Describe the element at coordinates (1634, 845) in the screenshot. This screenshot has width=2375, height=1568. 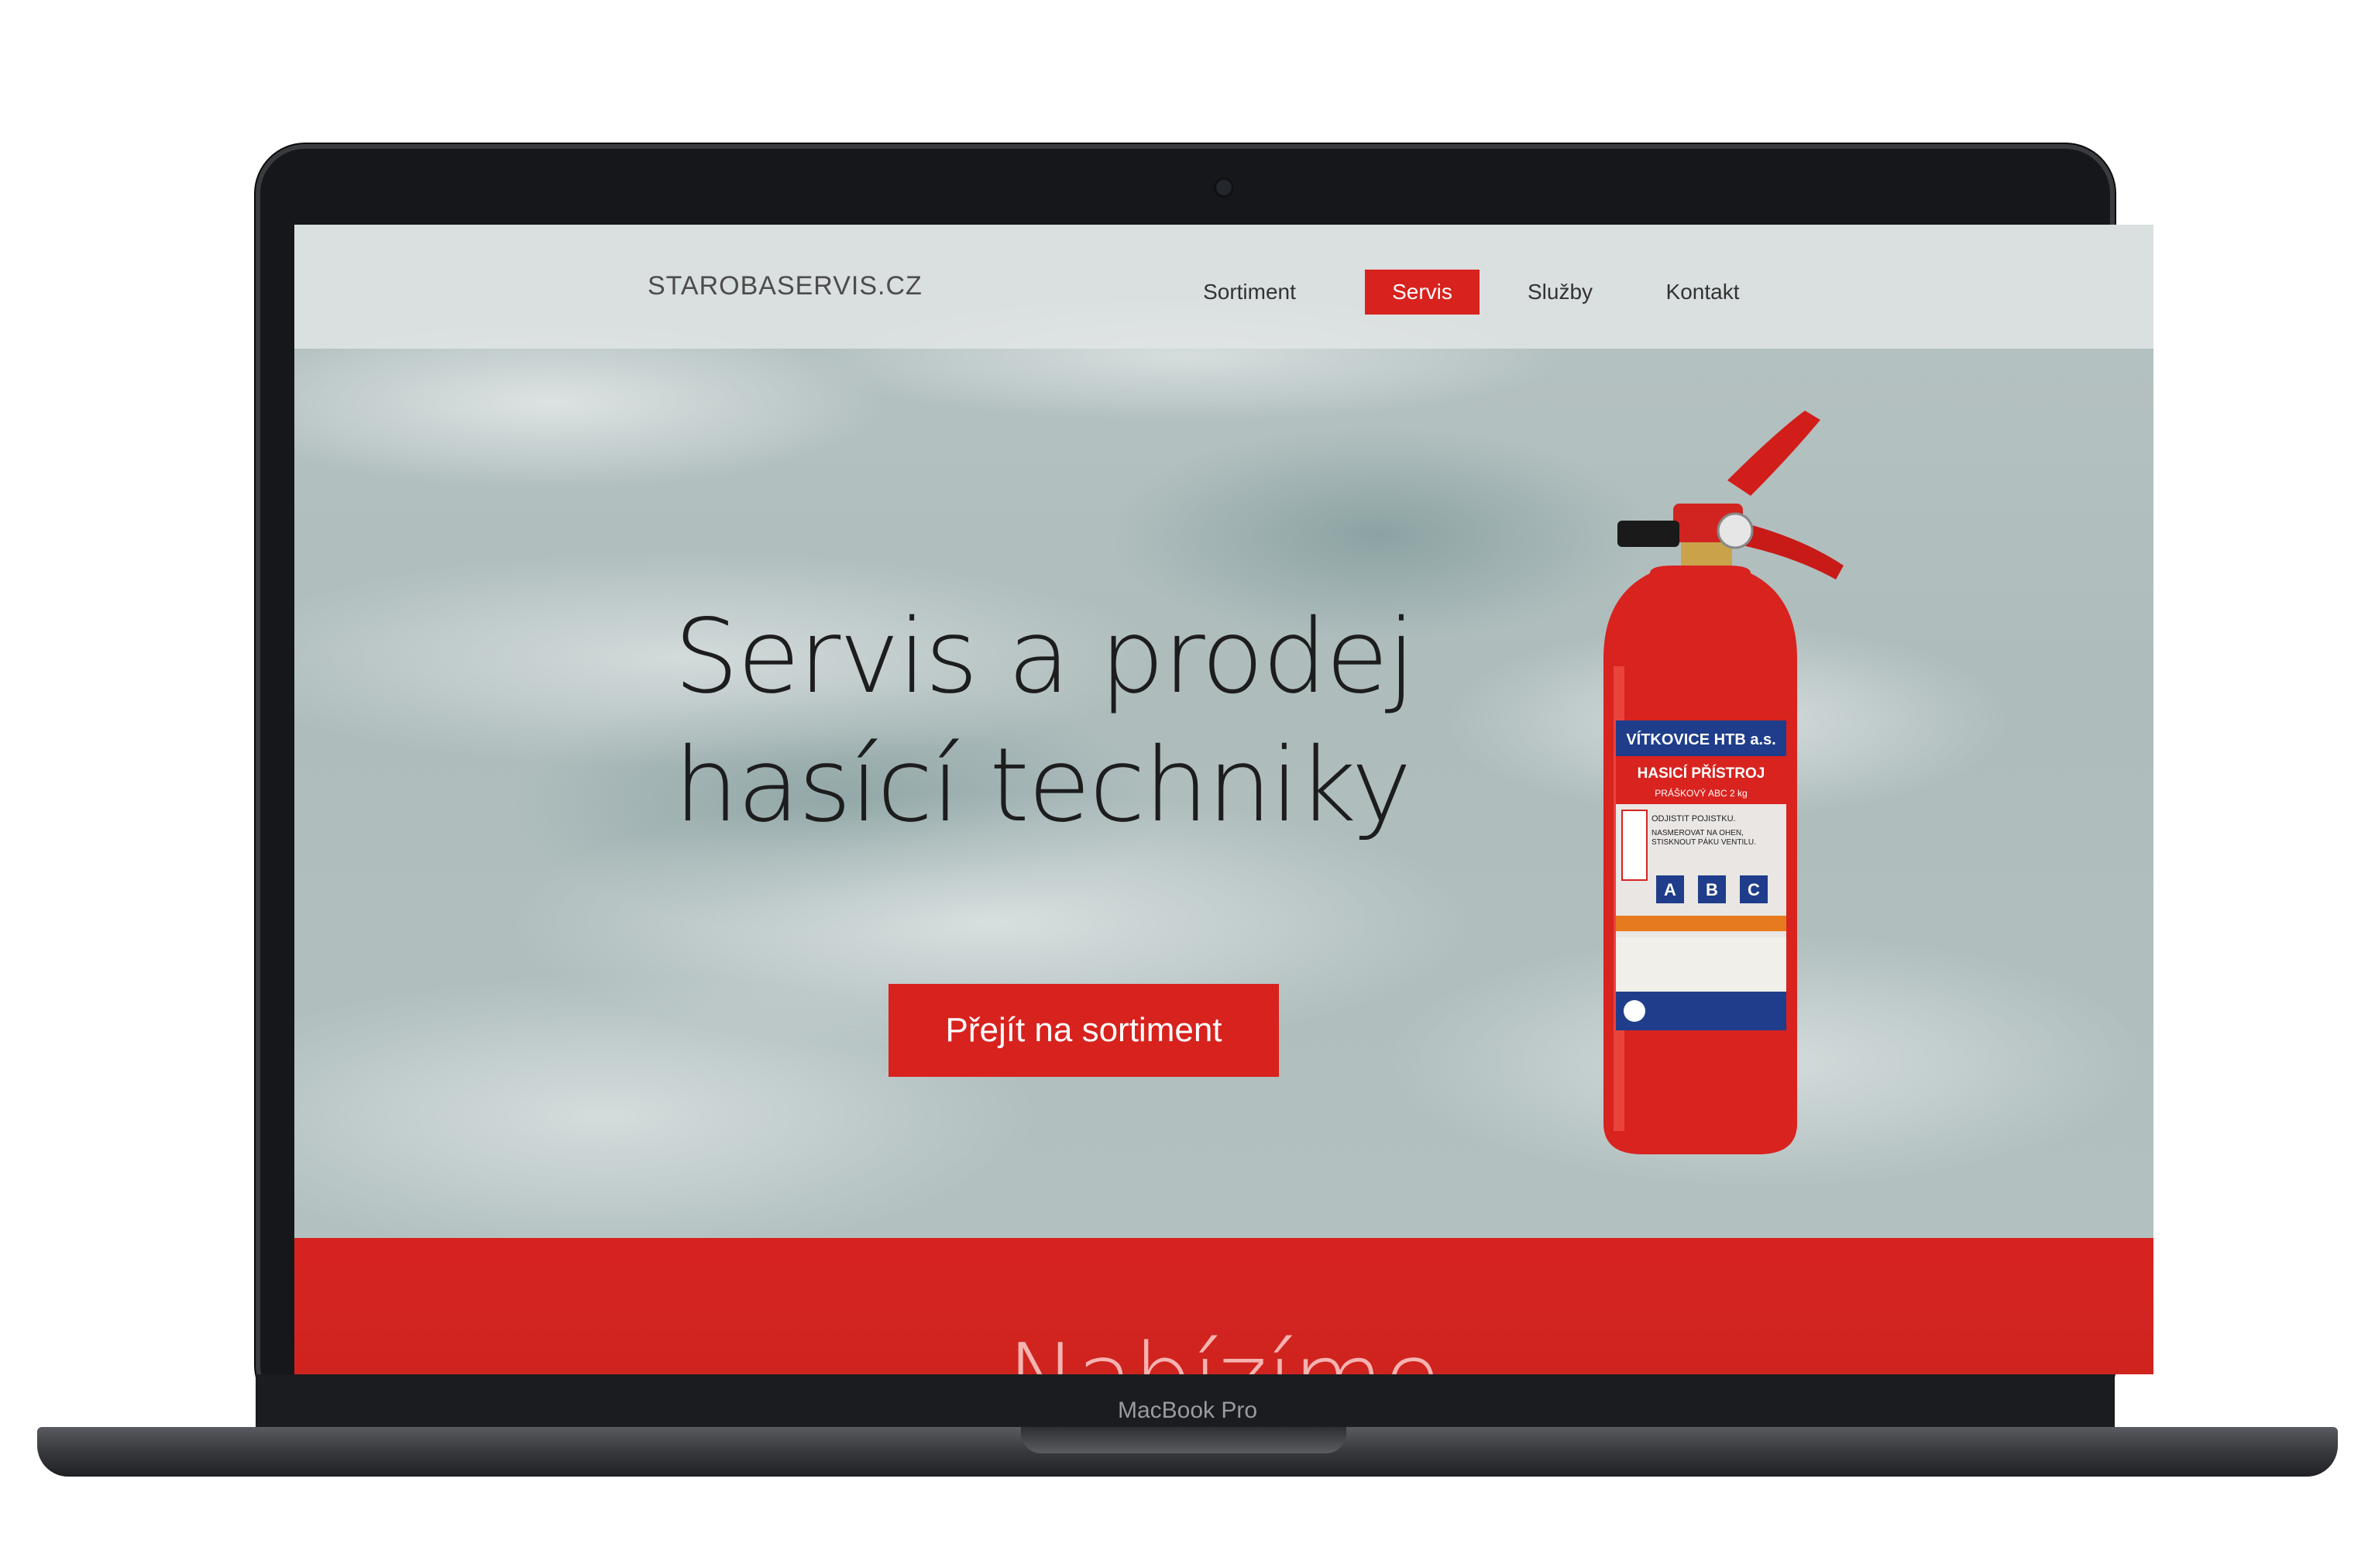
I see `label-pictograms` at that location.